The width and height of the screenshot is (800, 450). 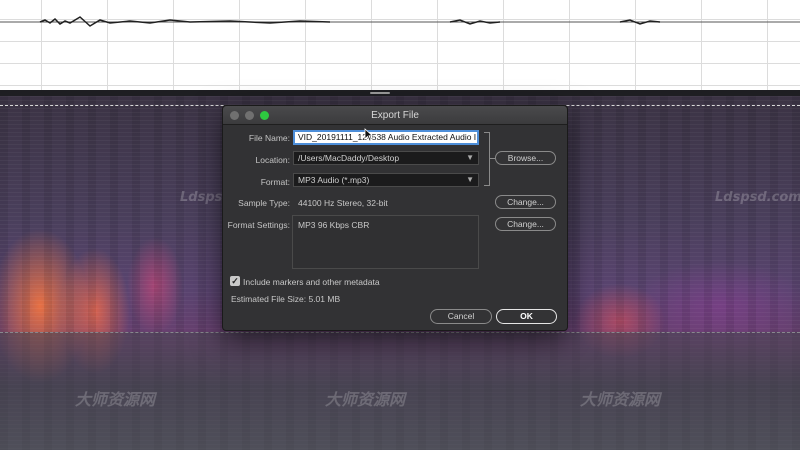 I want to click on bracket-connector-tick, so click(x=492, y=158).